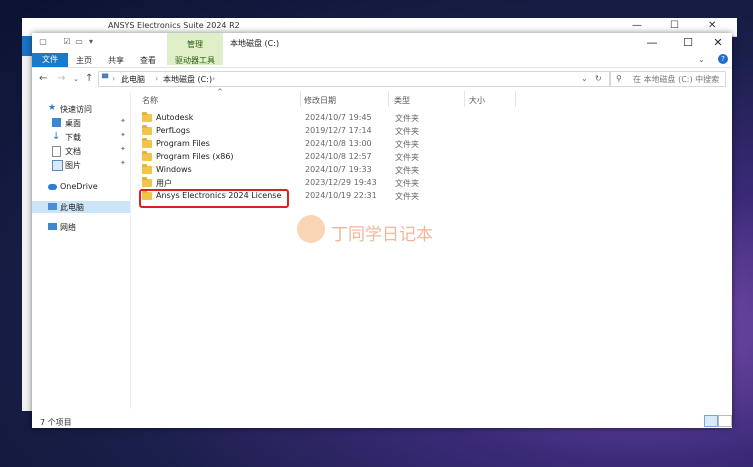 The image size is (753, 467). I want to click on tab-share: 共享, so click(116, 60).